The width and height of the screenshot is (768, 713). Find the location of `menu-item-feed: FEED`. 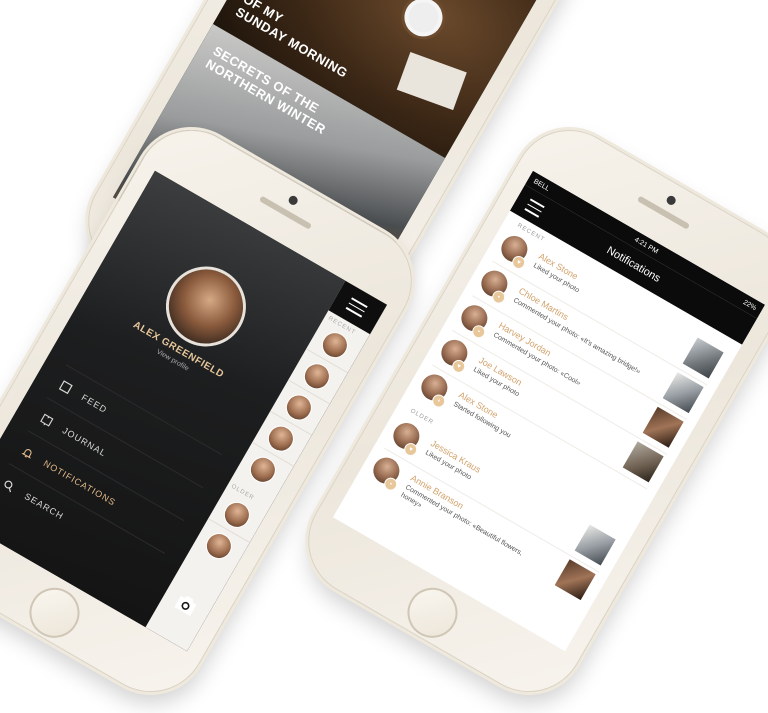

menu-item-feed: FEED is located at coordinates (83, 397).